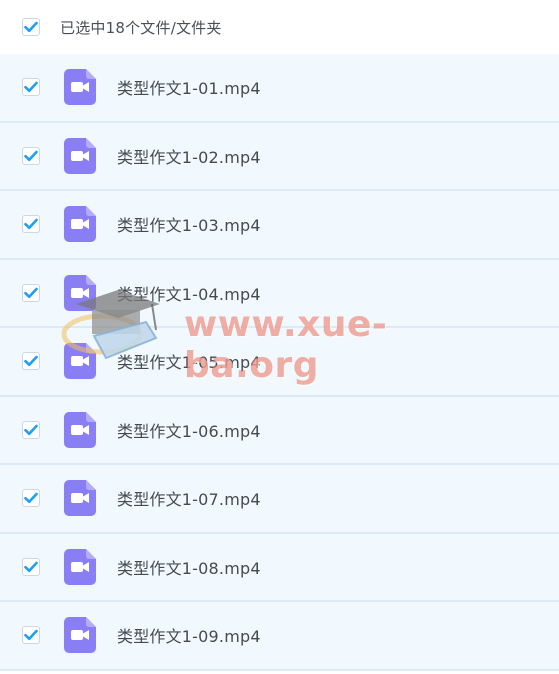 The width and height of the screenshot is (559, 674). Describe the element at coordinates (279, 567) in the screenshot. I see `file-row: 类型作文1-08.mp4` at that location.